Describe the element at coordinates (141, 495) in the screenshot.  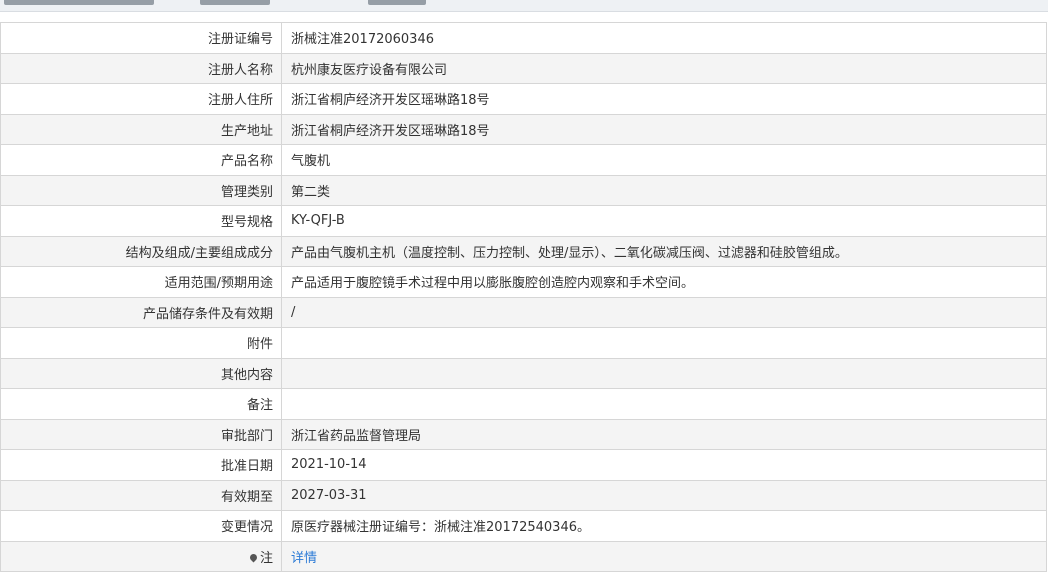
I see `row-label: 有效期至` at that location.